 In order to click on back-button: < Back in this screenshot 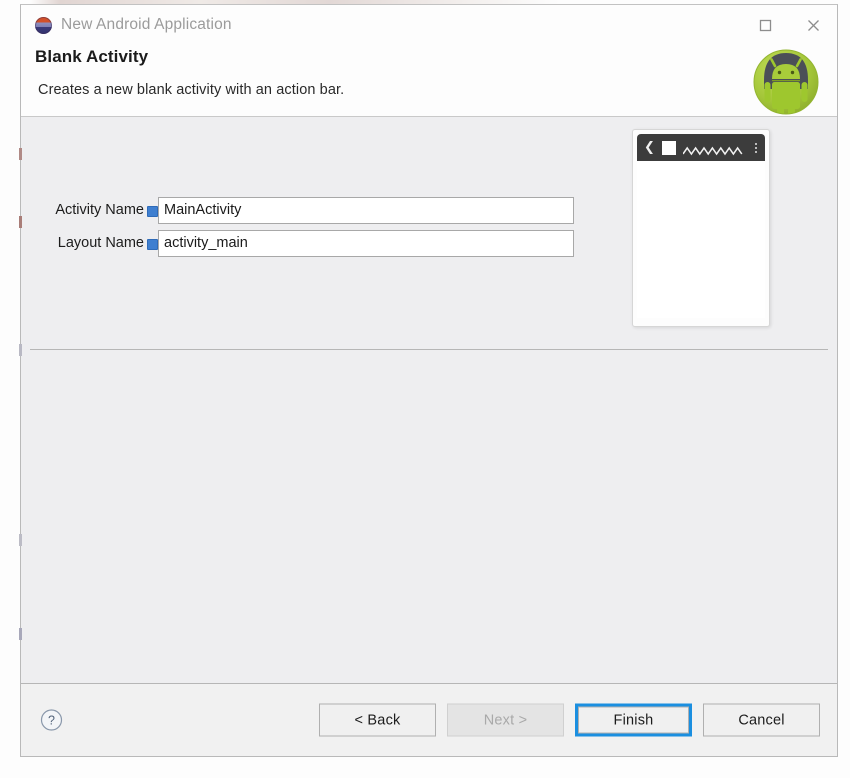, I will do `click(377, 720)`.